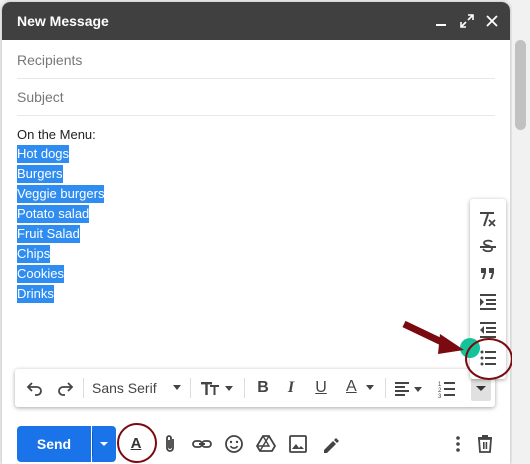  I want to click on text-size-icon, so click(218, 388).